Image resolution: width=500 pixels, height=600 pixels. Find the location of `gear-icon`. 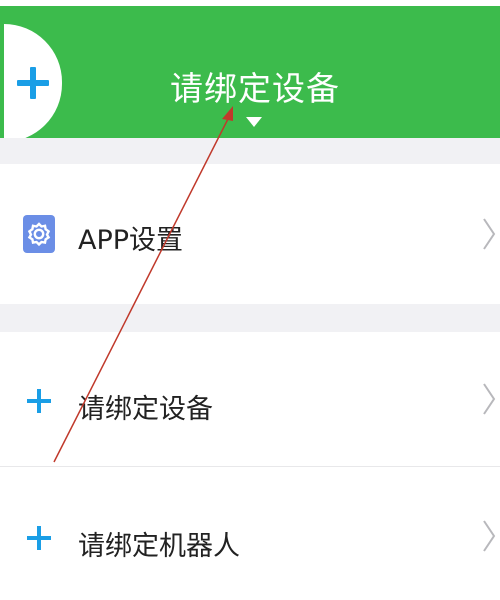

gear-icon is located at coordinates (39, 234).